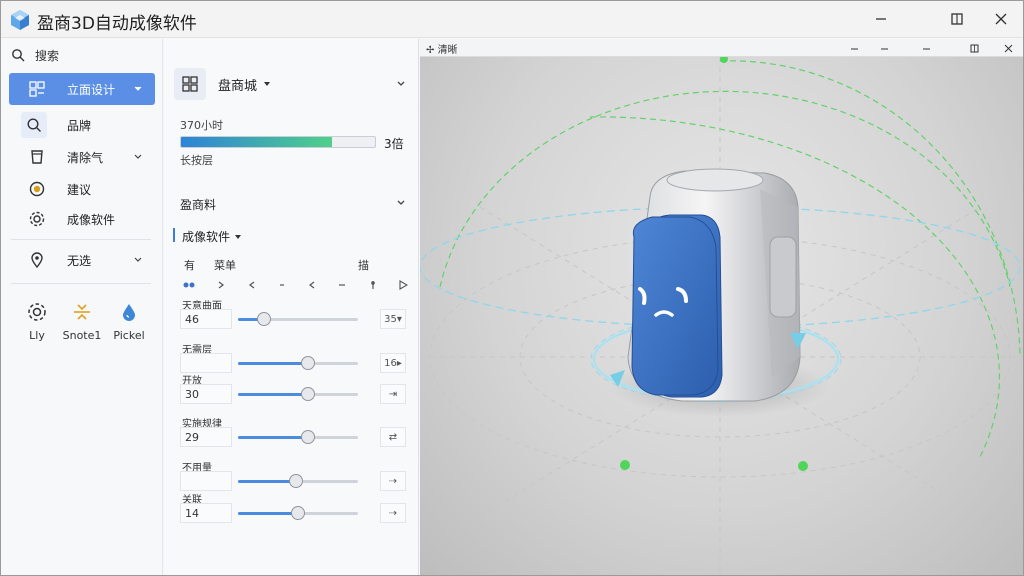  I want to click on tool-strip, so click(295, 285).